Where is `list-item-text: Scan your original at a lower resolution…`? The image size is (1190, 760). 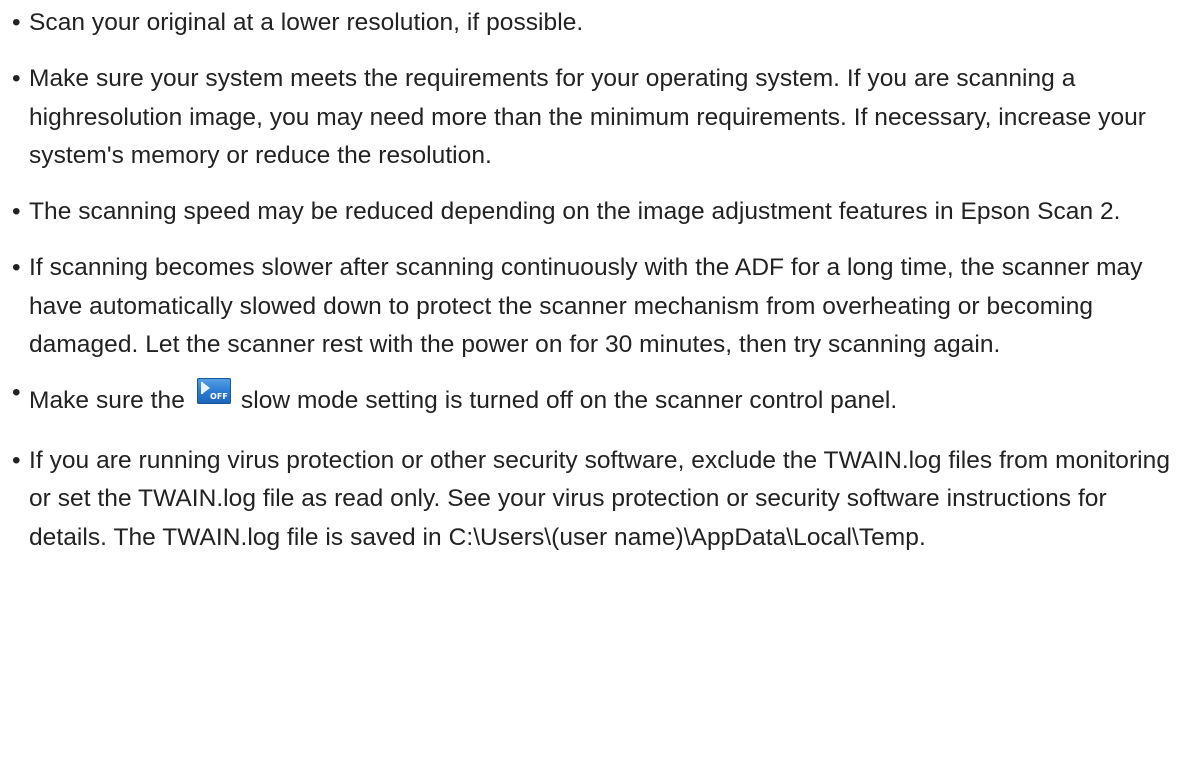
list-item-text: Scan your original at a lower resolution… is located at coordinates (306, 22).